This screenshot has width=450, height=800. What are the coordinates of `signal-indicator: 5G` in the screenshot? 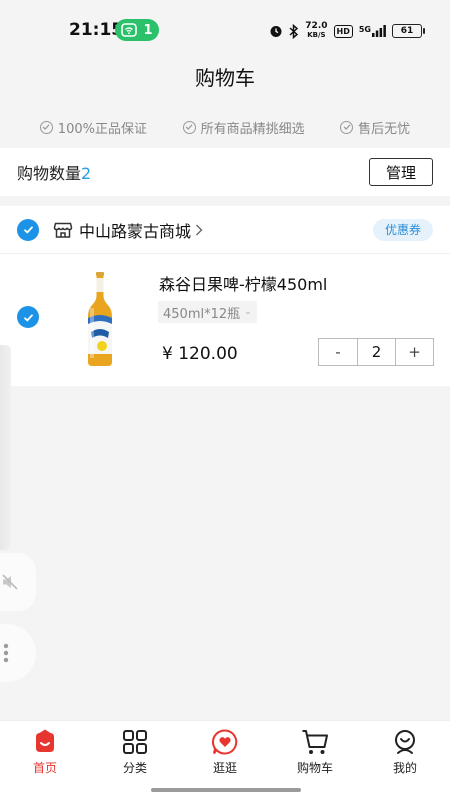 It's located at (372, 31).